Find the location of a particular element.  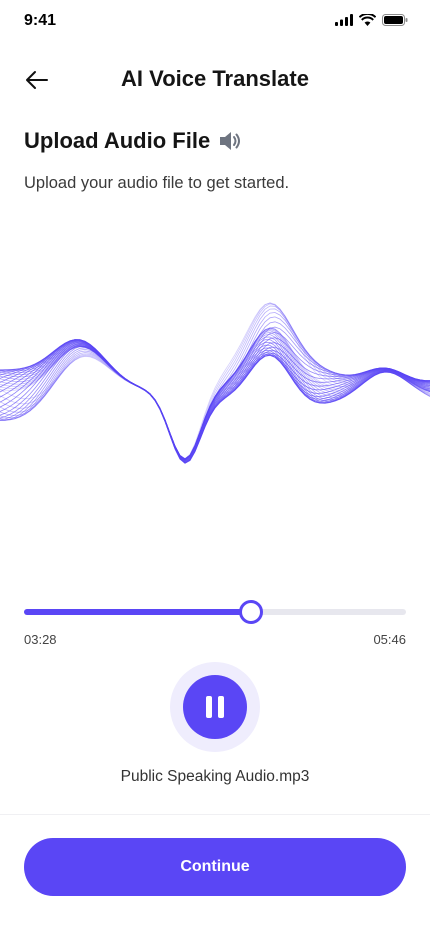

signal-icon is located at coordinates (344, 20).